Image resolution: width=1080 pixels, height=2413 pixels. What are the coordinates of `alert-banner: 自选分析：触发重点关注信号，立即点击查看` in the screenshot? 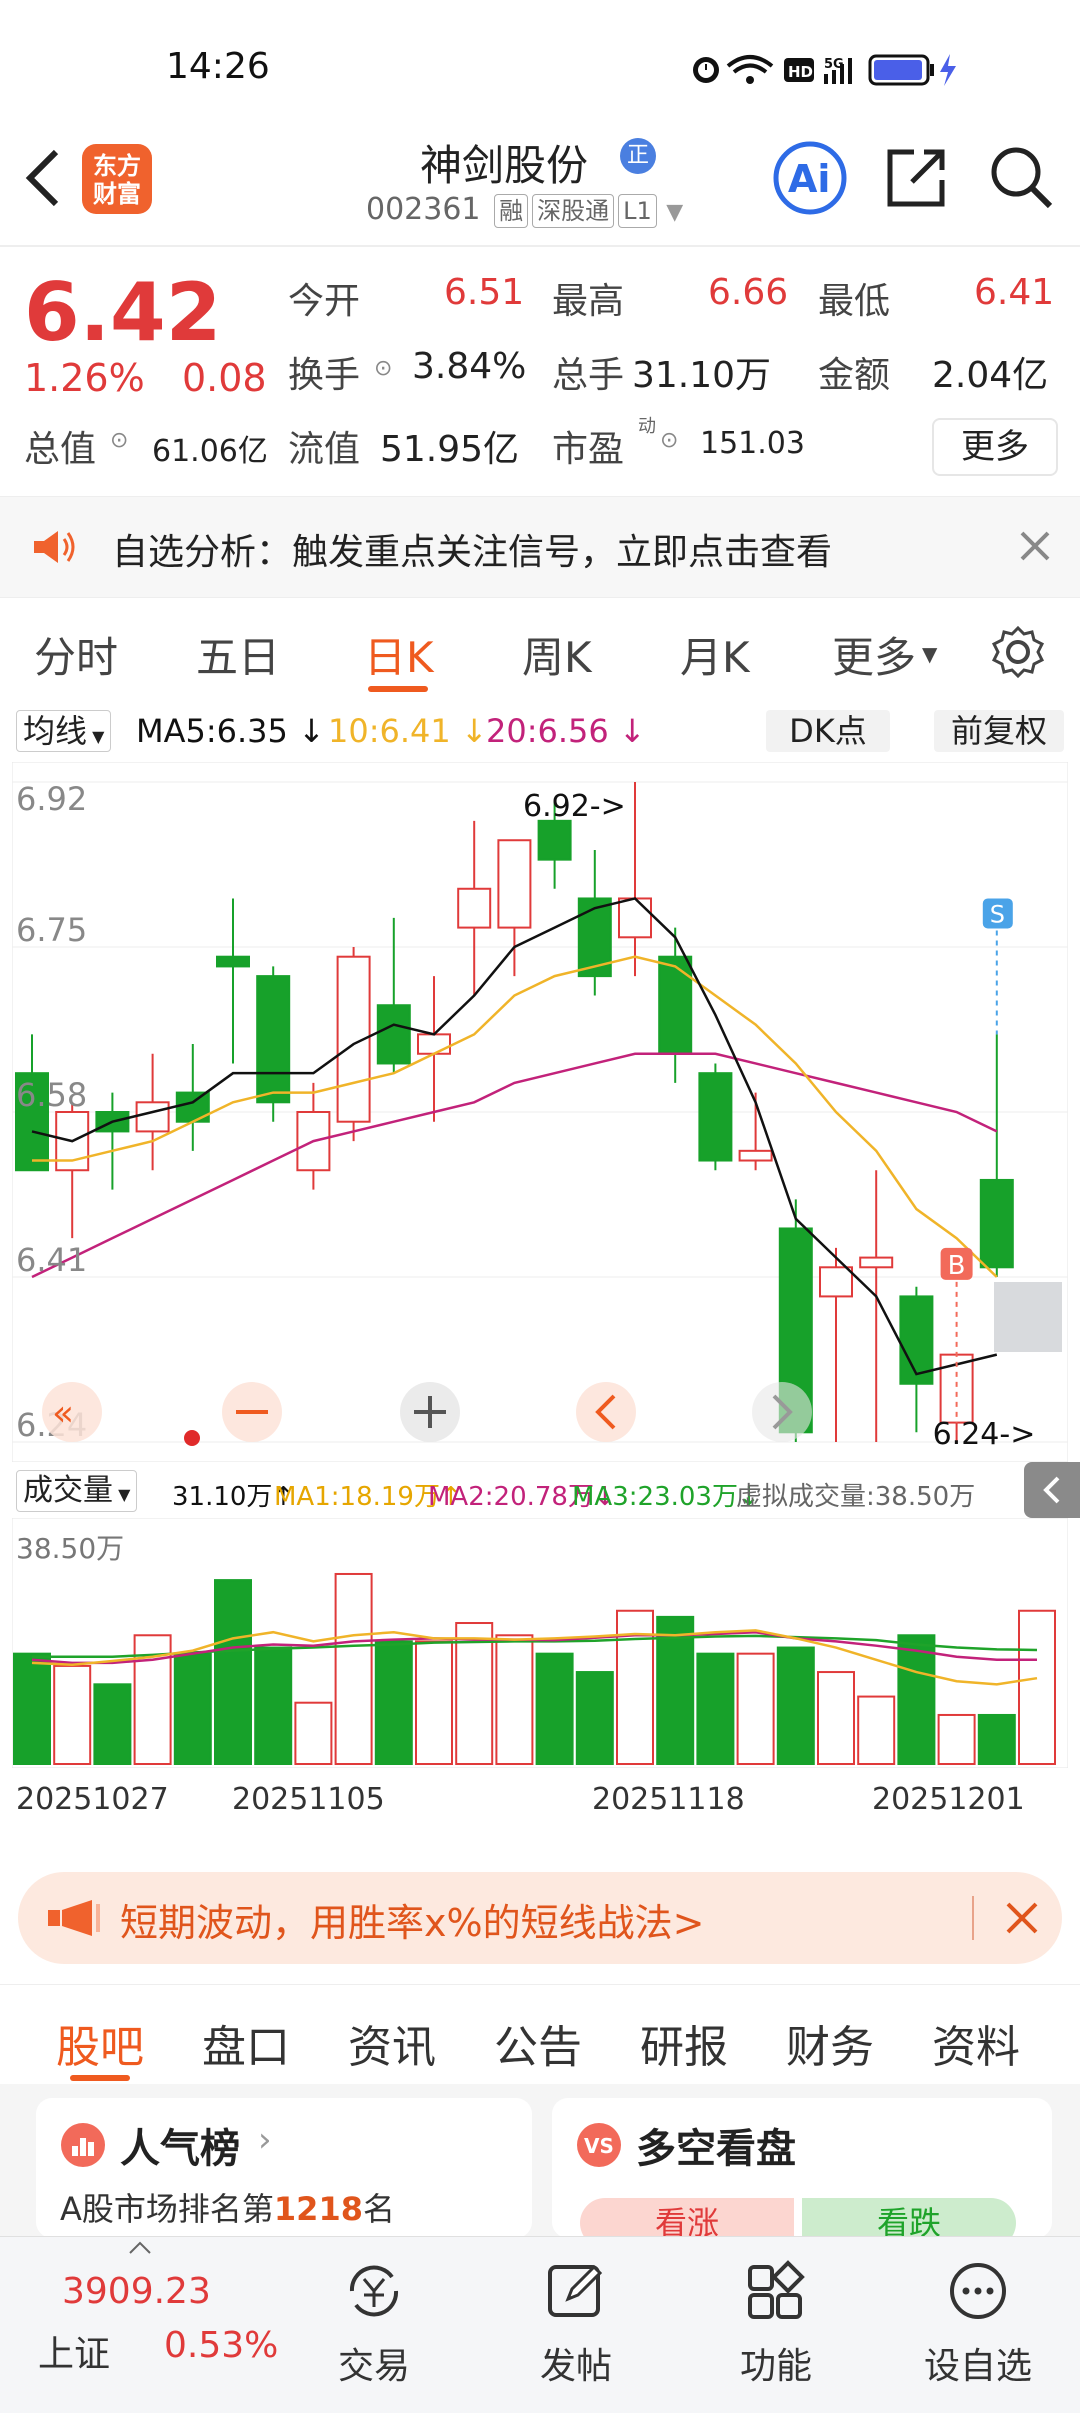 It's located at (540, 547).